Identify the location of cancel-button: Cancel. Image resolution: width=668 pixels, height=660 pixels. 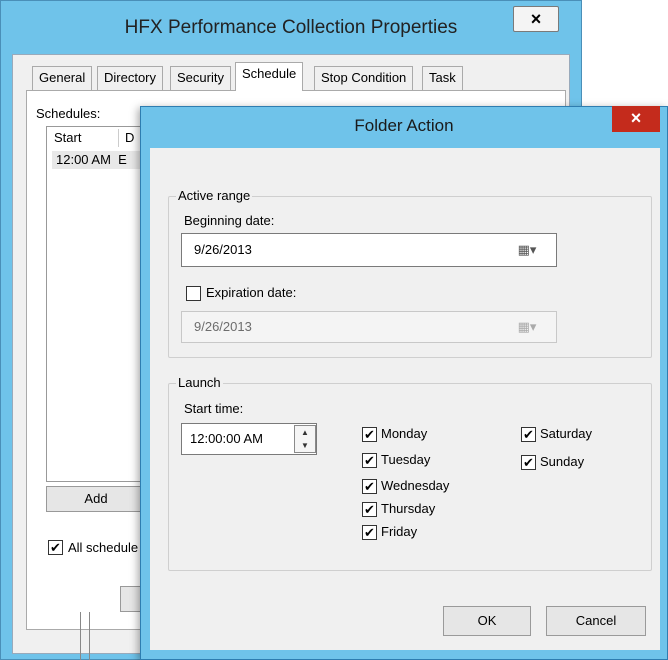
(596, 621).